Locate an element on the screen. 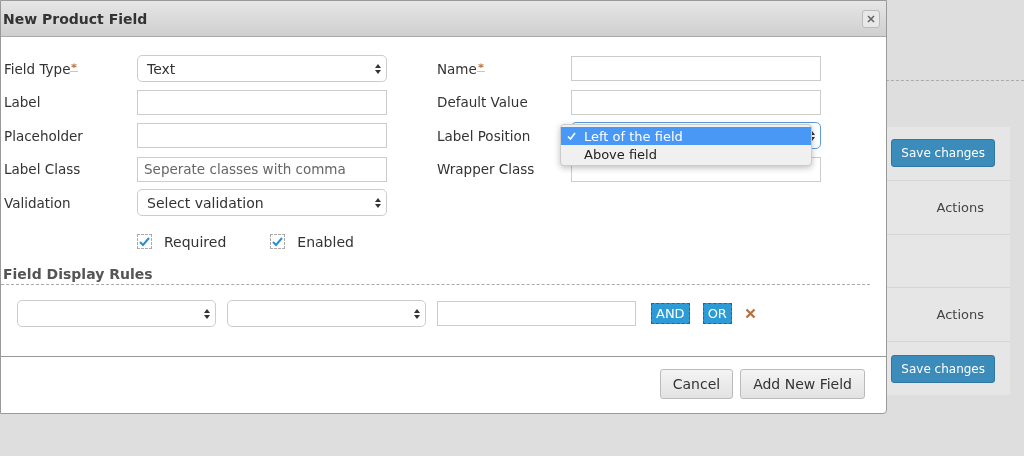 This screenshot has width=1024, height=456. dialog-button: Cancel is located at coordinates (696, 383).